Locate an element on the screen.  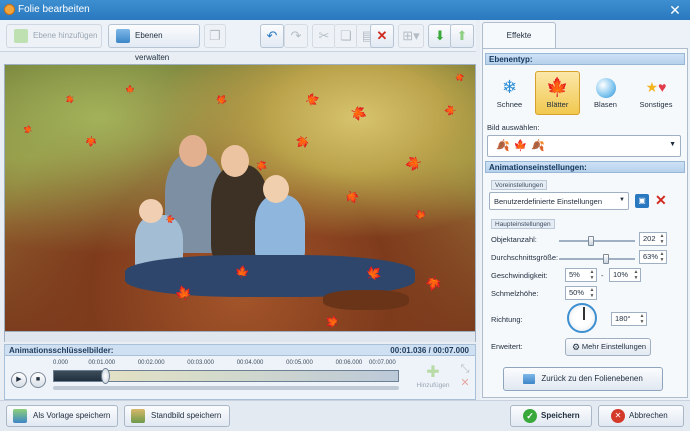
object-count-slider is located at coordinates (597, 241).